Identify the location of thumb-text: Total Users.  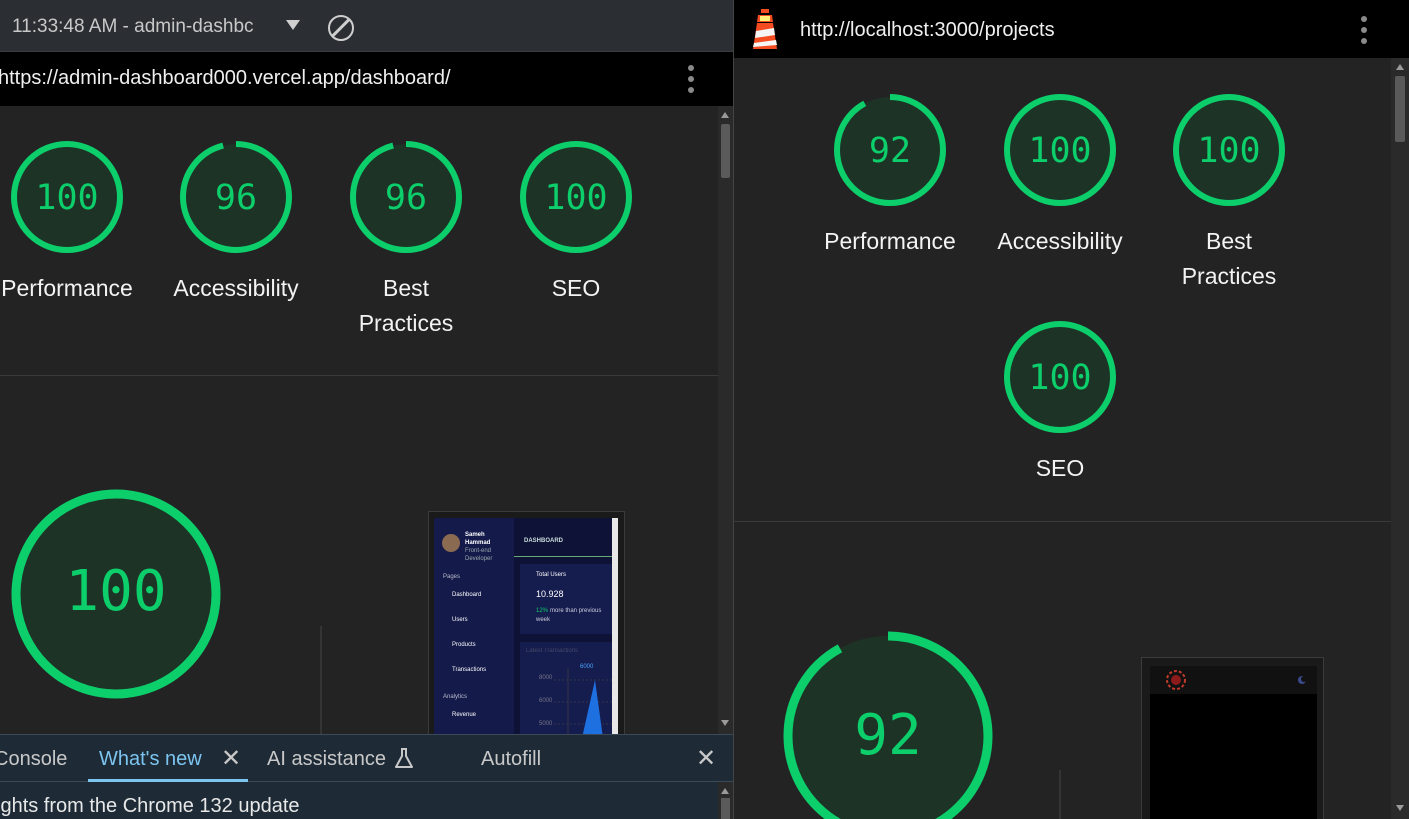
(551, 575).